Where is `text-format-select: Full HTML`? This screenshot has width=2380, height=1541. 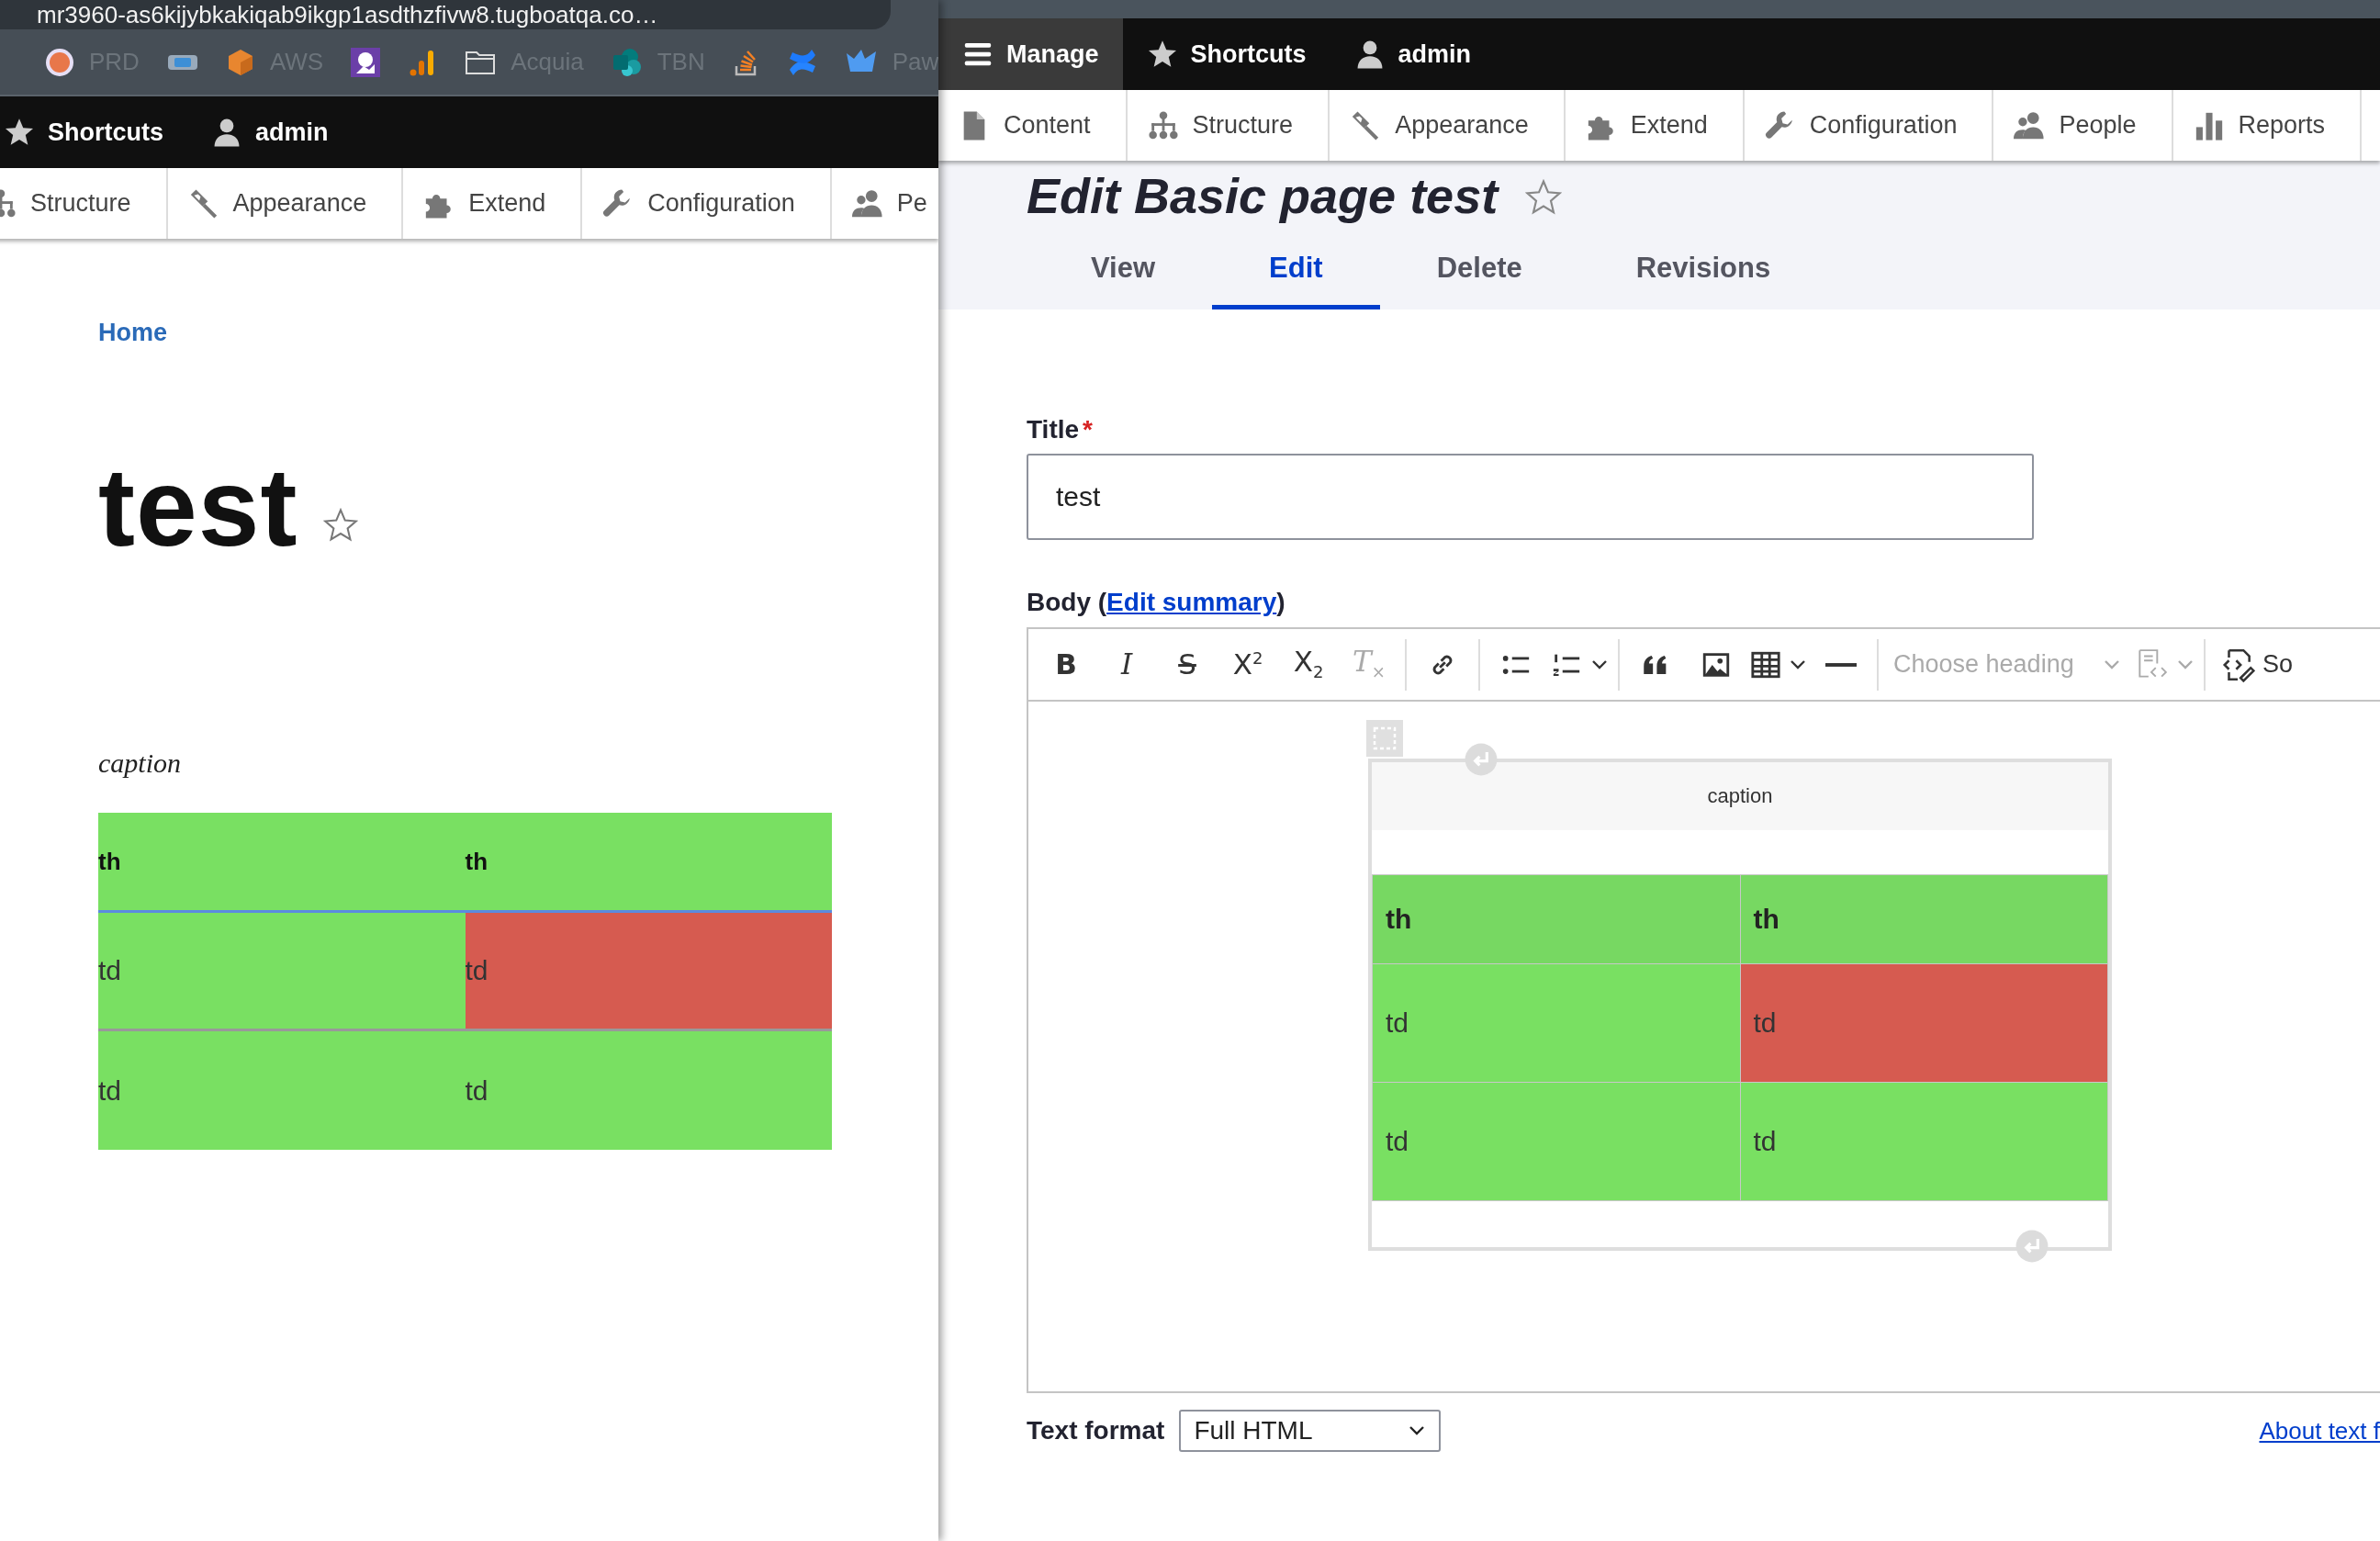 text-format-select: Full HTML is located at coordinates (1310, 1431).